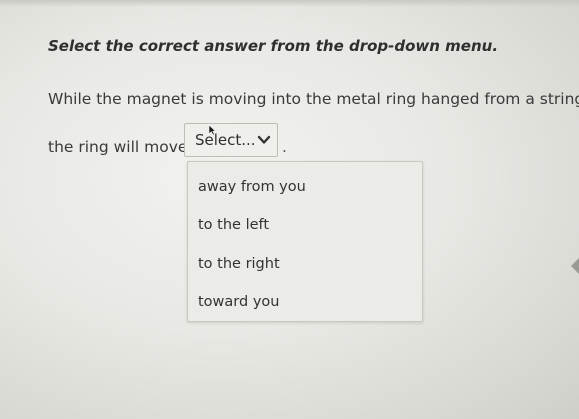 The width and height of the screenshot is (579, 419). Describe the element at coordinates (575, 266) in the screenshot. I see `edge-arrow-icon` at that location.